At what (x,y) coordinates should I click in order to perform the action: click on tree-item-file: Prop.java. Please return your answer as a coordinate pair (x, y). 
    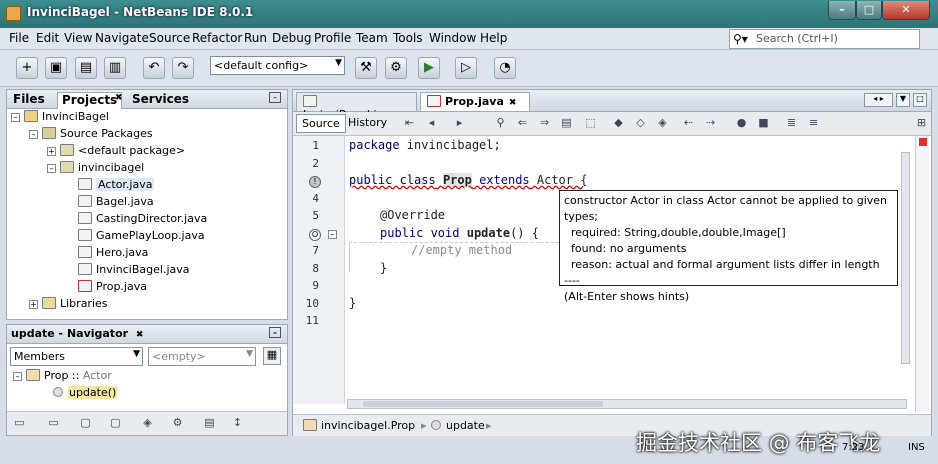
    Looking at the image, I should click on (146, 288).